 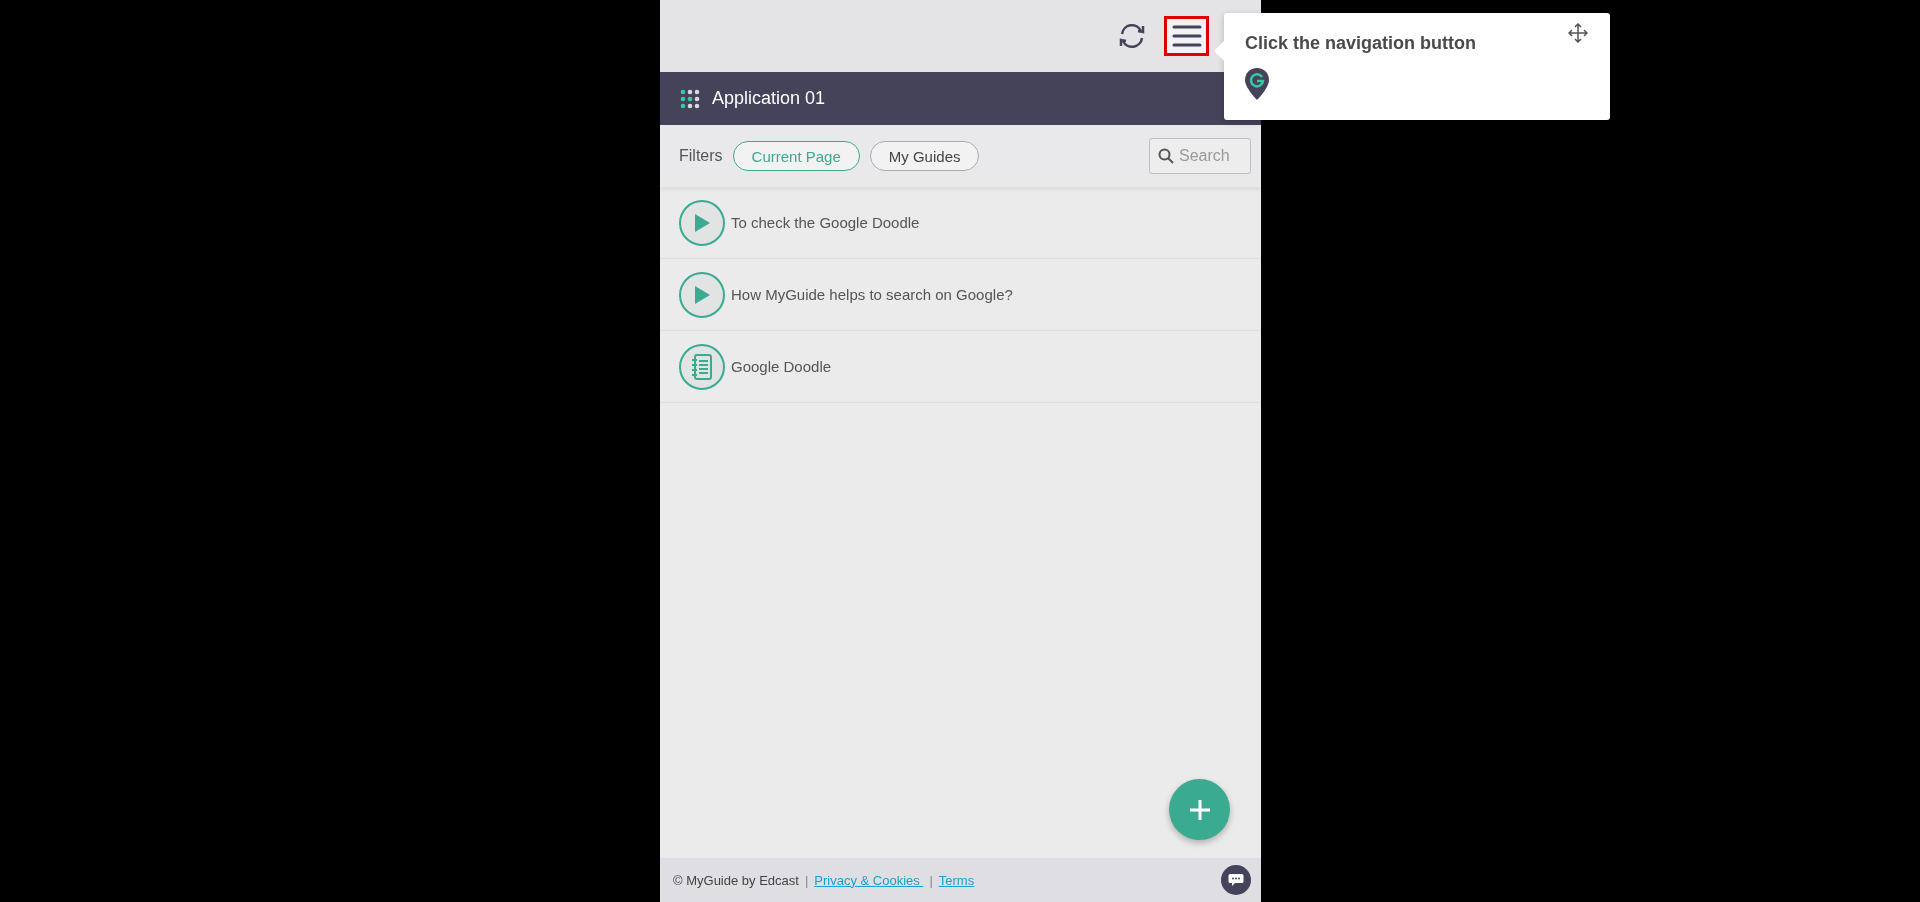 What do you see at coordinates (1361, 43) in the screenshot?
I see `tooltip-text: Click the navigation button` at bounding box center [1361, 43].